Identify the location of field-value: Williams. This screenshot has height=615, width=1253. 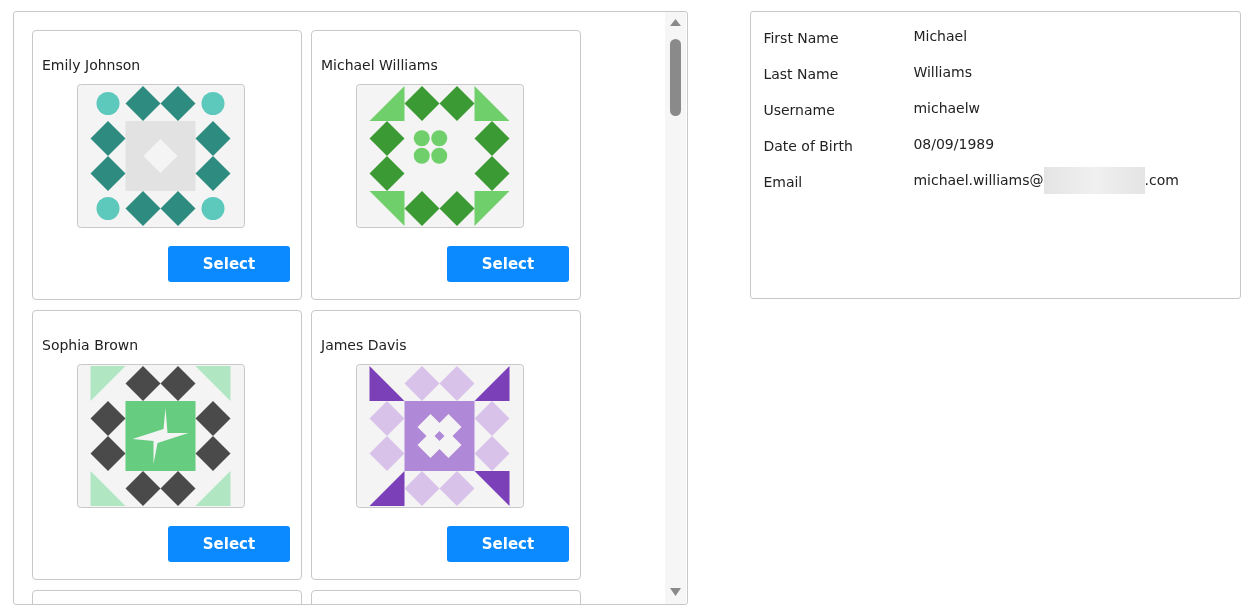
(943, 72).